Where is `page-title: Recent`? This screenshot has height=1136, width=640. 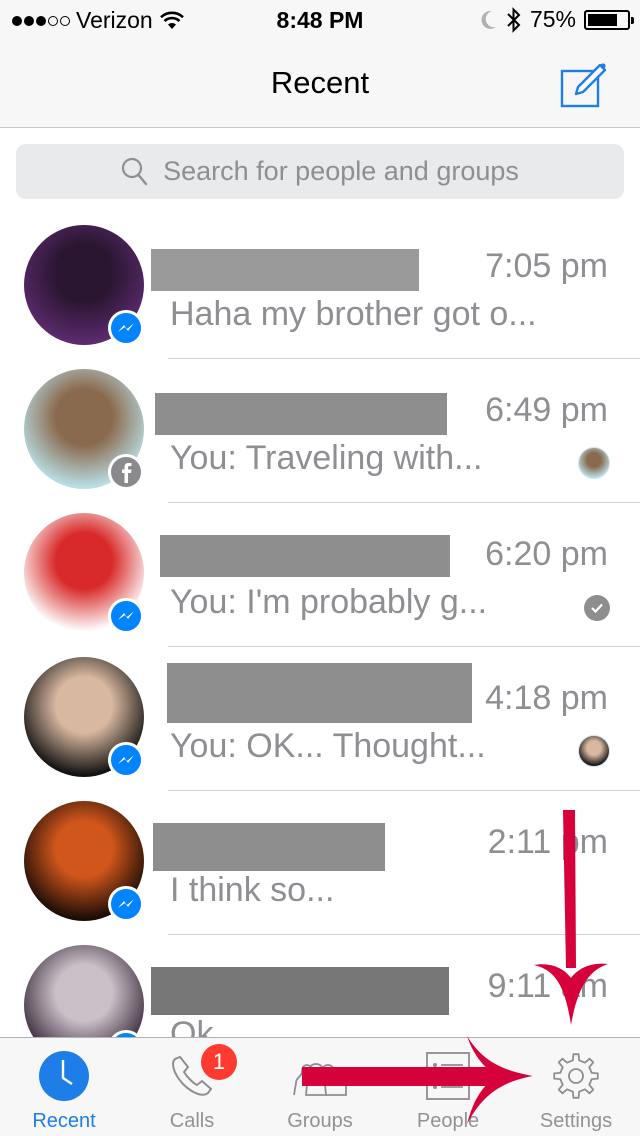 page-title: Recent is located at coordinates (320, 82).